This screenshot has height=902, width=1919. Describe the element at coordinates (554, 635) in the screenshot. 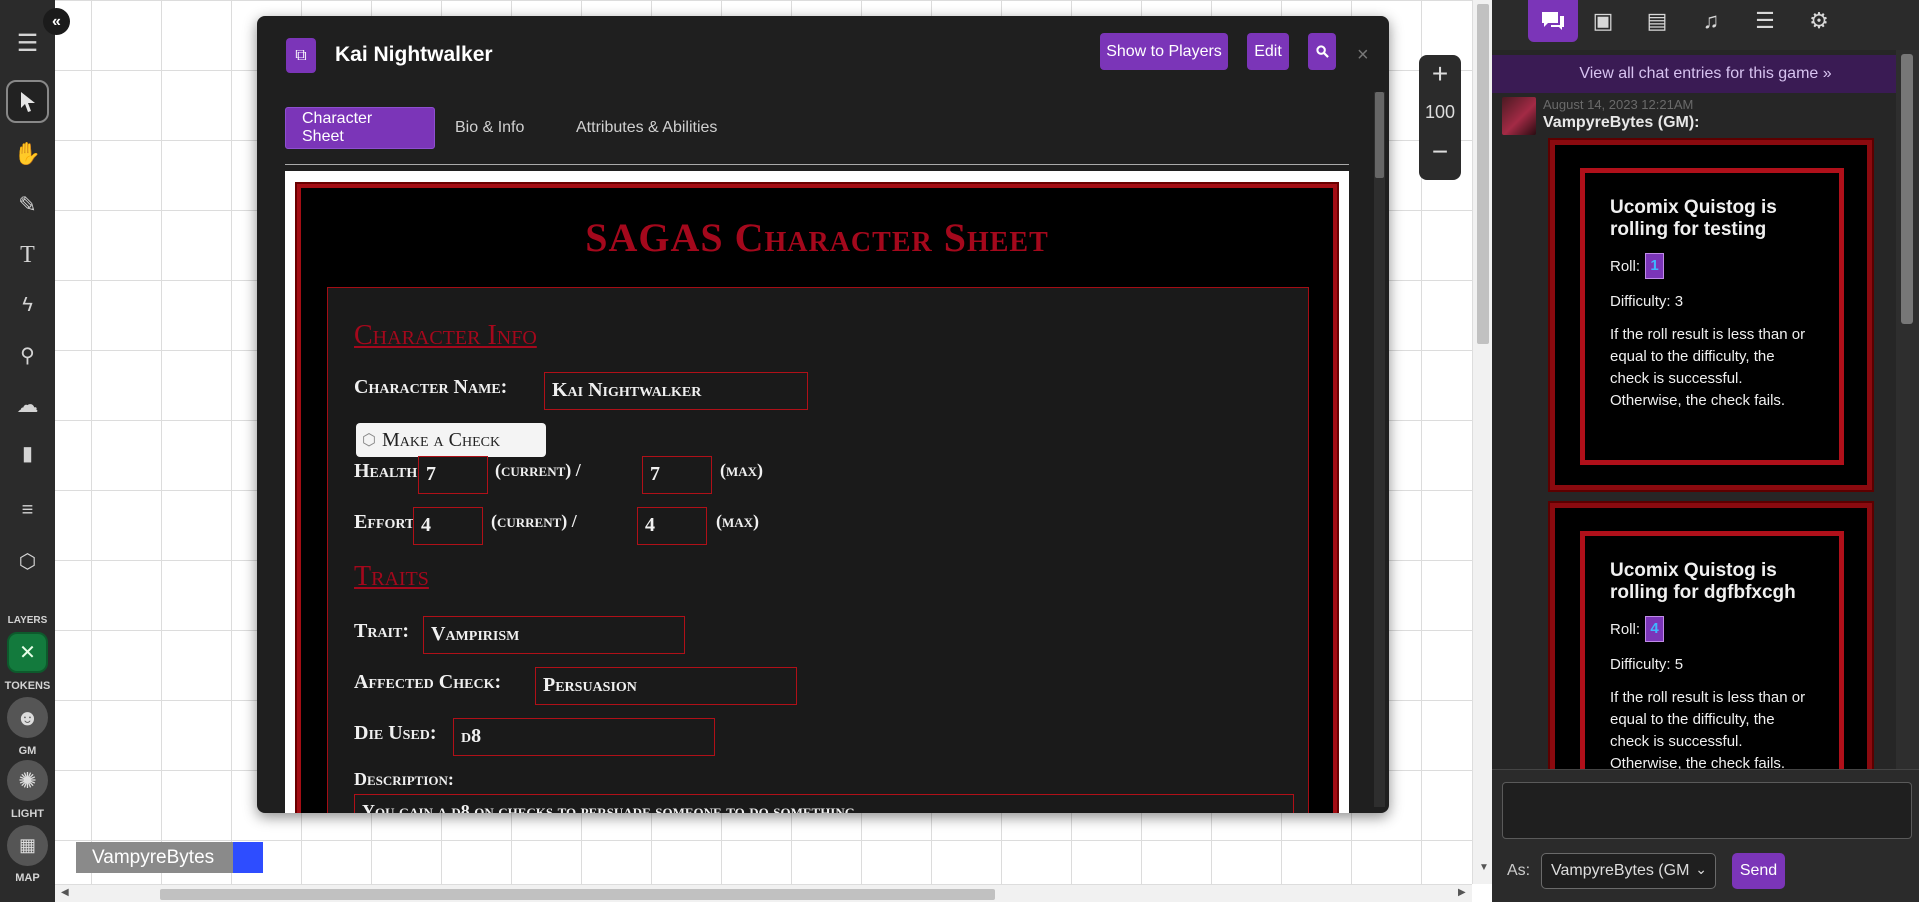

I see `trait-field: Vampirism` at that location.